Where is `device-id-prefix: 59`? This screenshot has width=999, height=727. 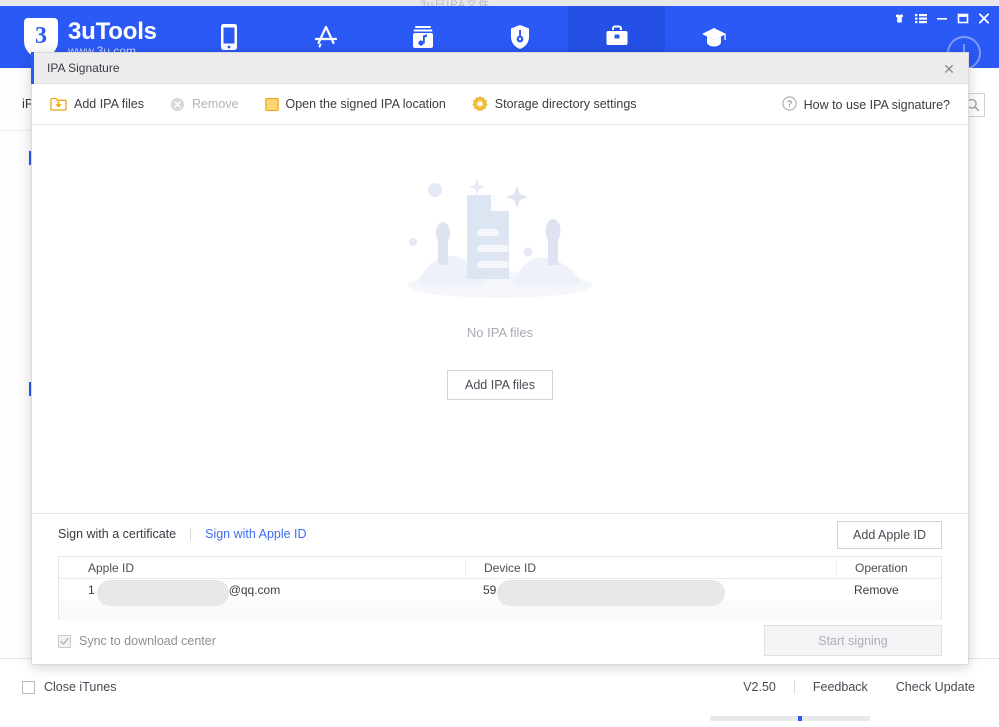 device-id-prefix: 59 is located at coordinates (490, 590).